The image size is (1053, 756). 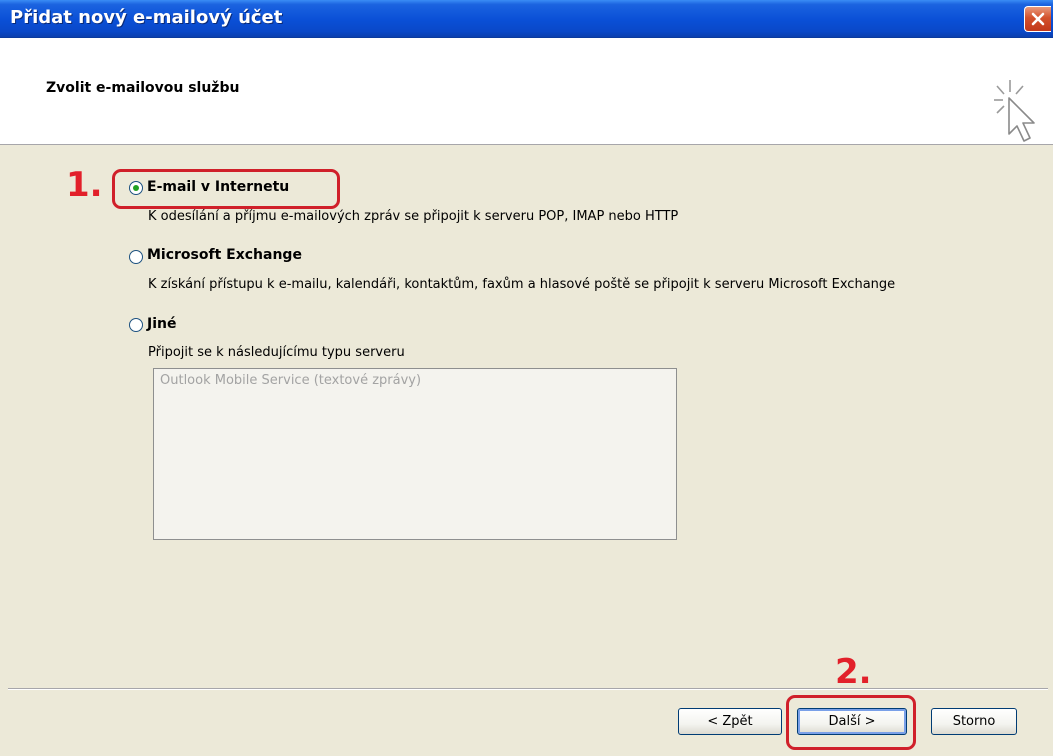 What do you see at coordinates (853, 672) in the screenshot?
I see `step-2-annotation: 2.` at bounding box center [853, 672].